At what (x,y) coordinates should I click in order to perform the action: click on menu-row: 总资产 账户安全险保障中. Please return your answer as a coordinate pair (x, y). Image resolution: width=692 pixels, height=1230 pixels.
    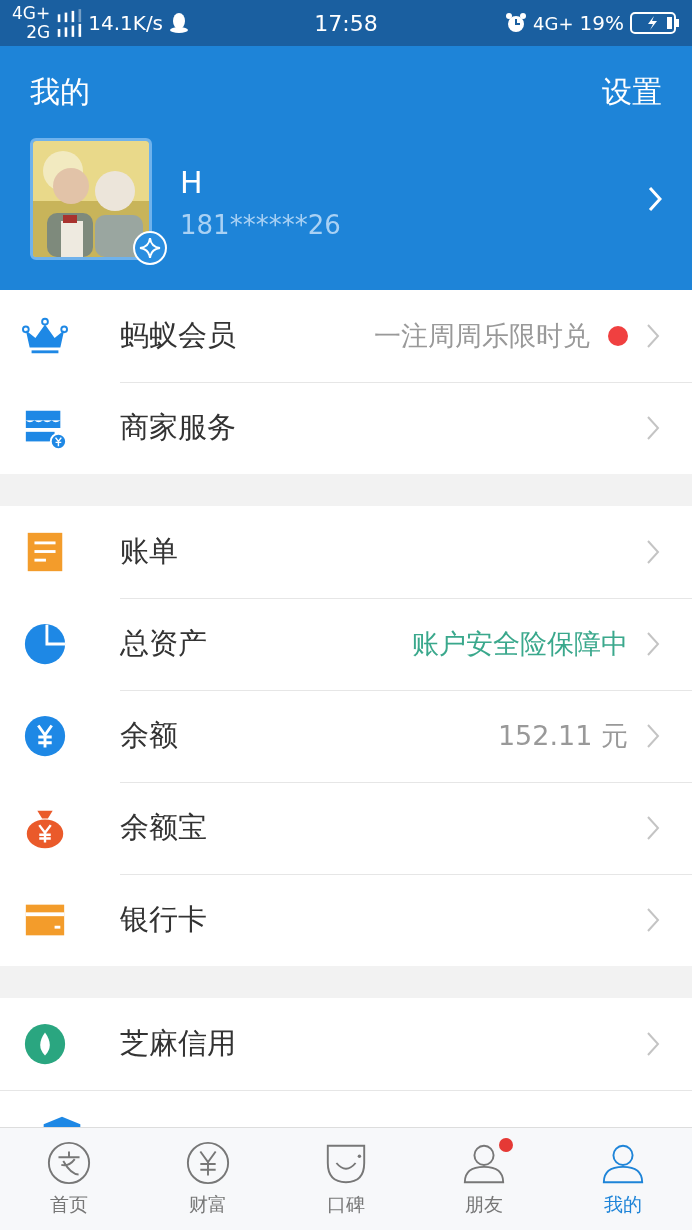
    Looking at the image, I should click on (346, 644).